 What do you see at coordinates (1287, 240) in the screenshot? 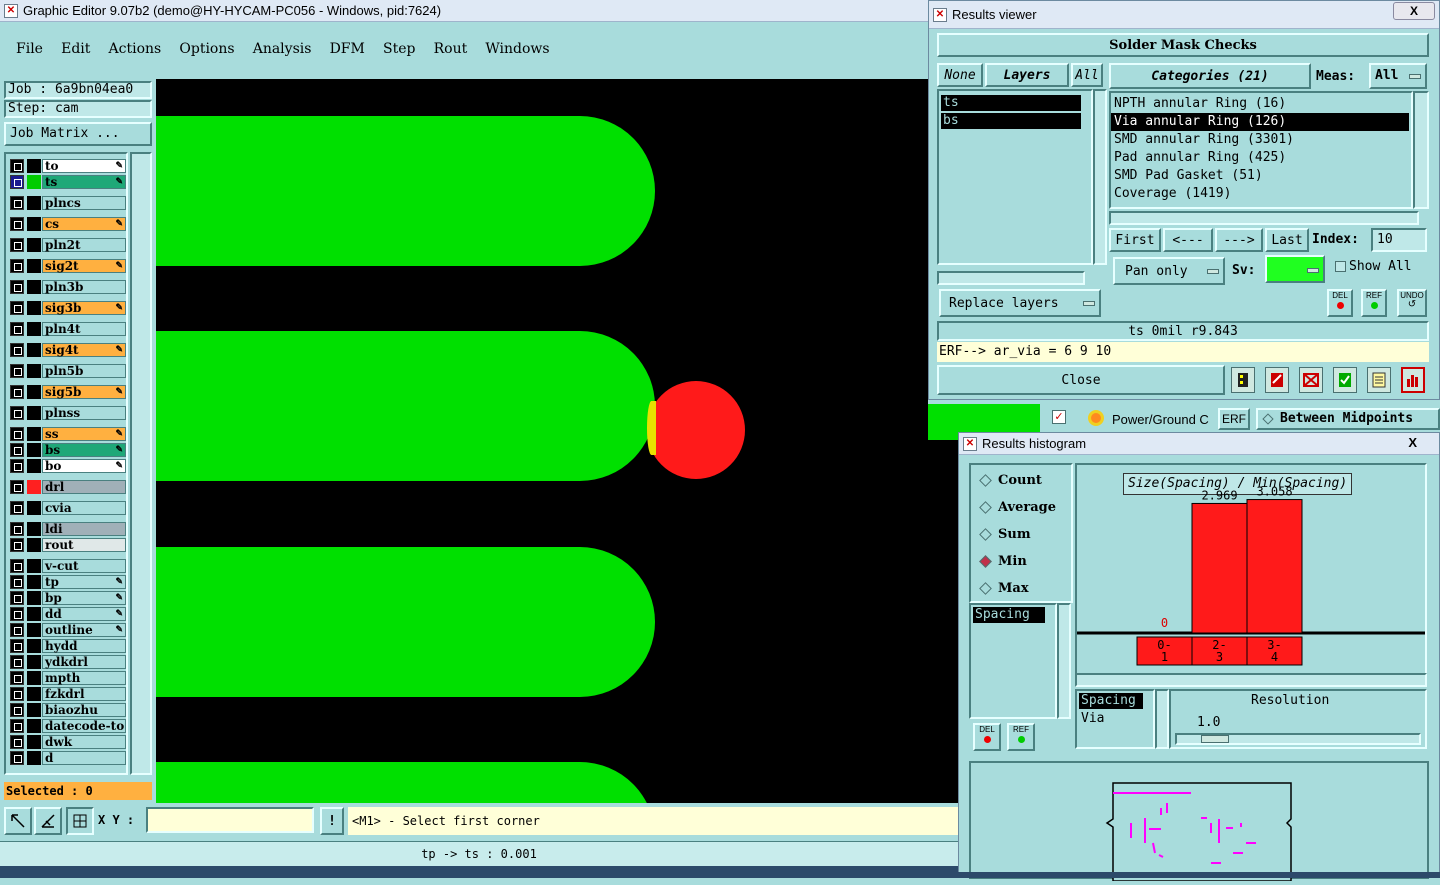
I see `last-button: Last` at bounding box center [1287, 240].